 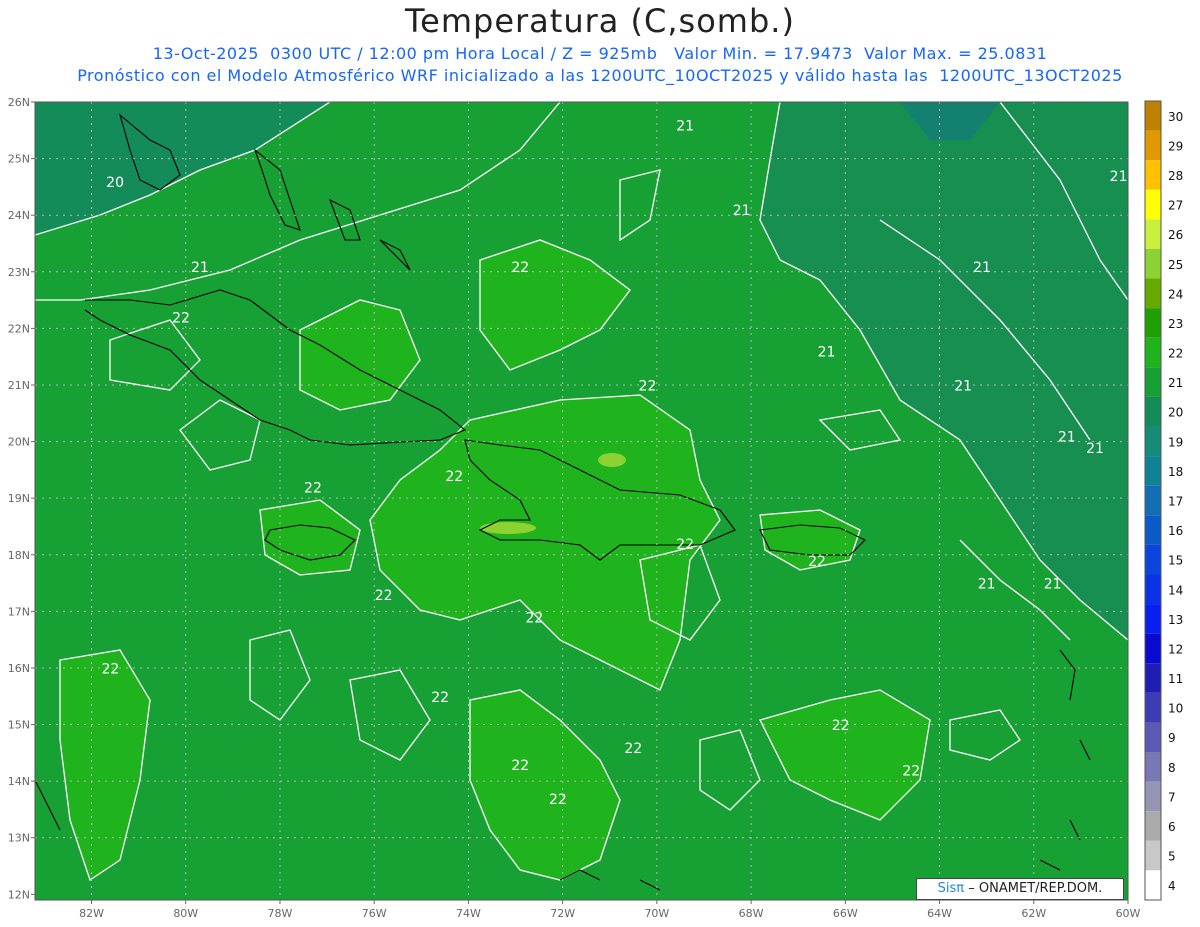 I want to click on colorbar-label: 9, so click(x=1172, y=738).